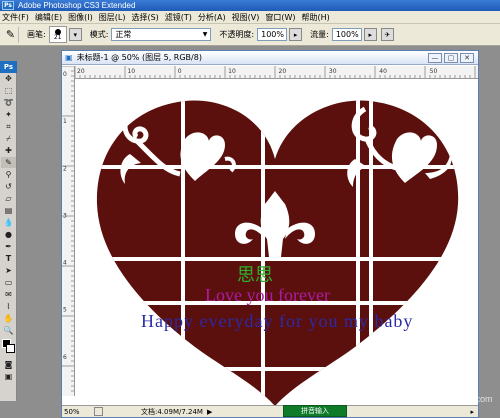 This screenshot has height=418, width=500. I want to click on ruler-label: 5, so click(65, 310).